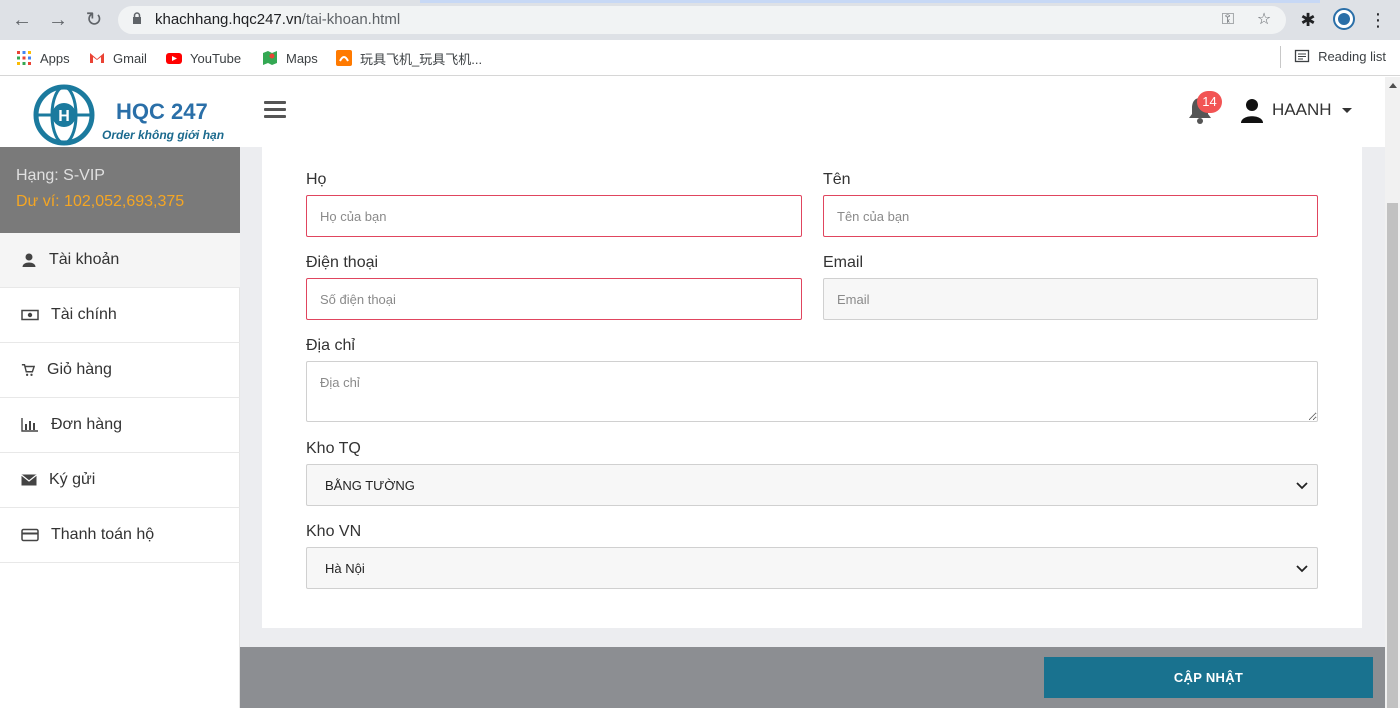  What do you see at coordinates (342, 262) in the screenshot?
I see `phone-label: Điện thoại` at bounding box center [342, 262].